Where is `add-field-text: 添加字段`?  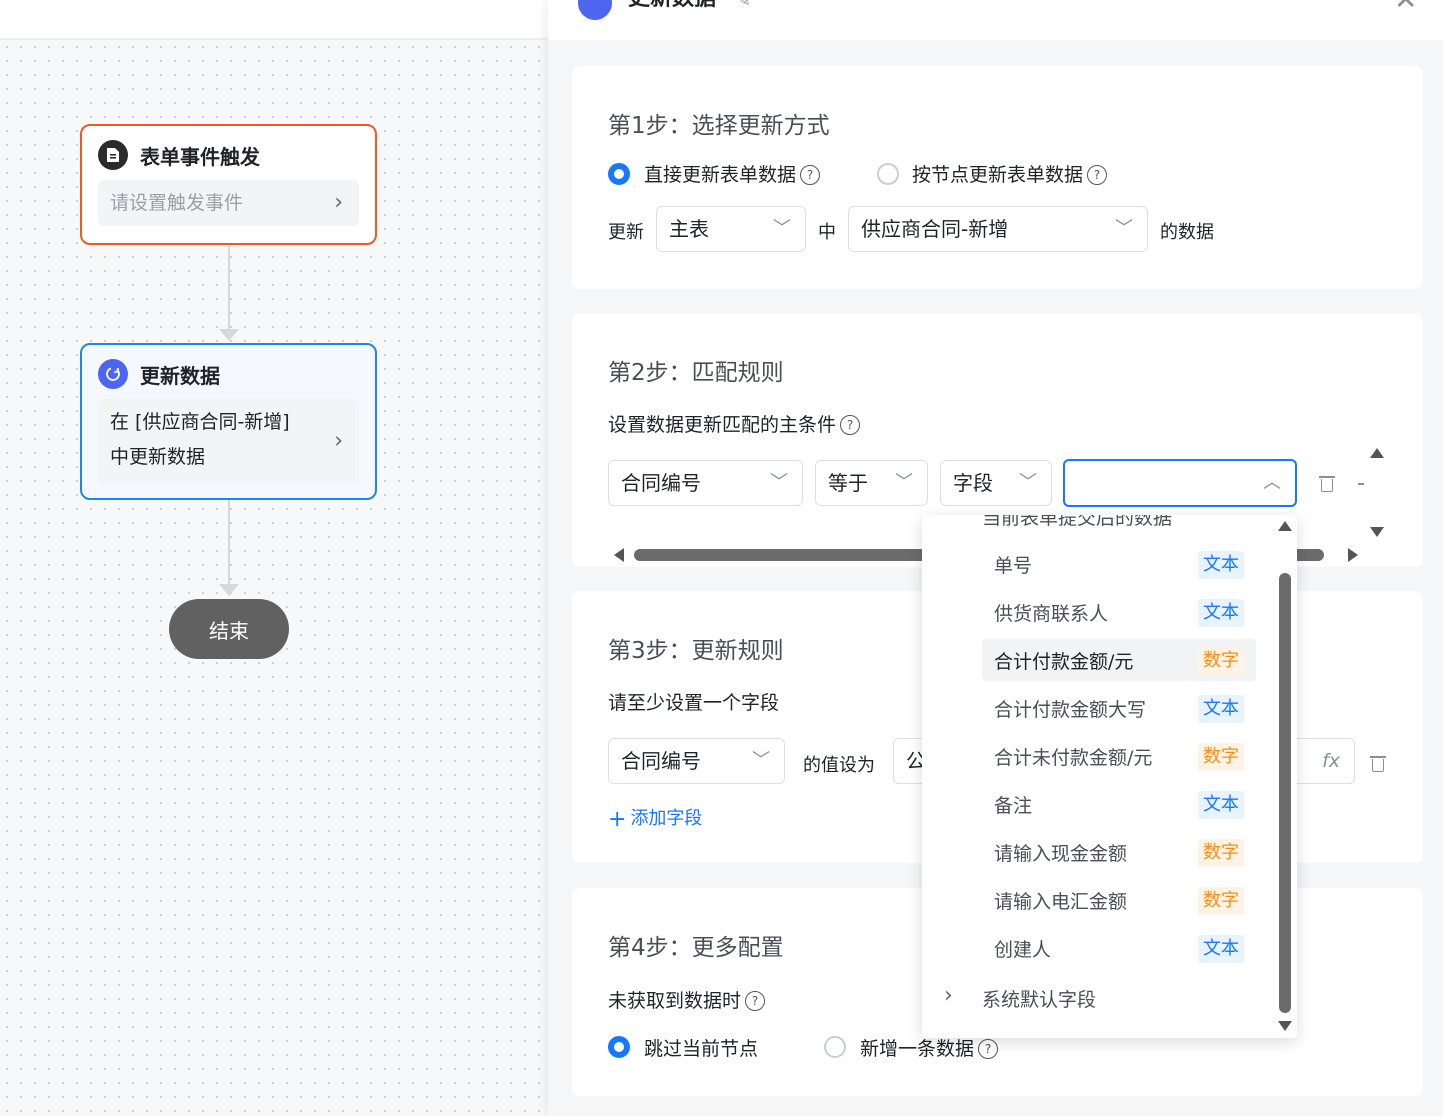 add-field-text: 添加字段 is located at coordinates (666, 818).